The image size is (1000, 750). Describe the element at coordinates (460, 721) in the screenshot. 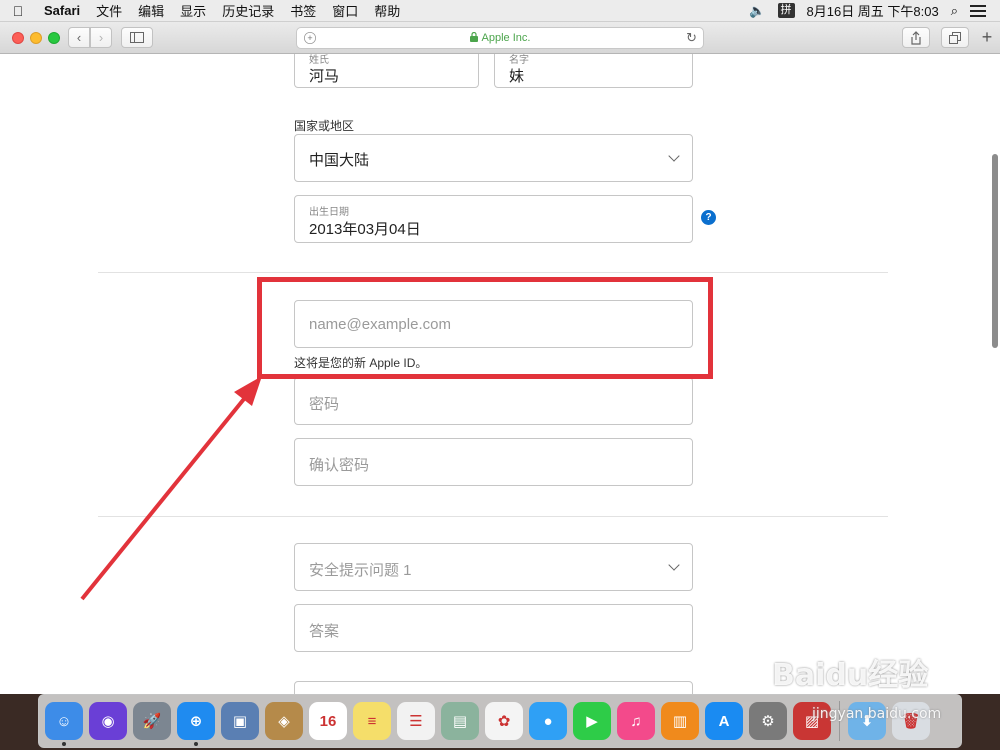

I see `photo-booth-icon: ▤` at that location.